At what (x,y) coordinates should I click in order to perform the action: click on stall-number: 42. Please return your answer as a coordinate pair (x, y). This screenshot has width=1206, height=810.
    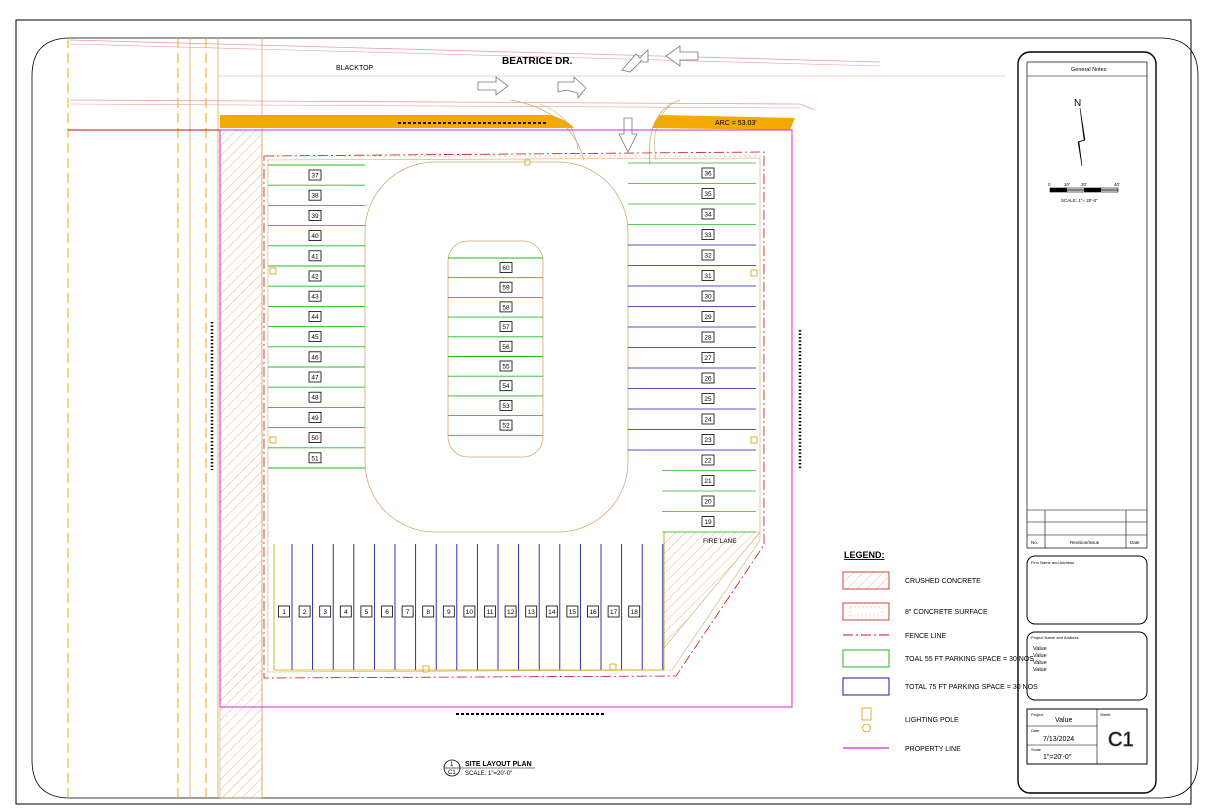
    Looking at the image, I should click on (315, 277).